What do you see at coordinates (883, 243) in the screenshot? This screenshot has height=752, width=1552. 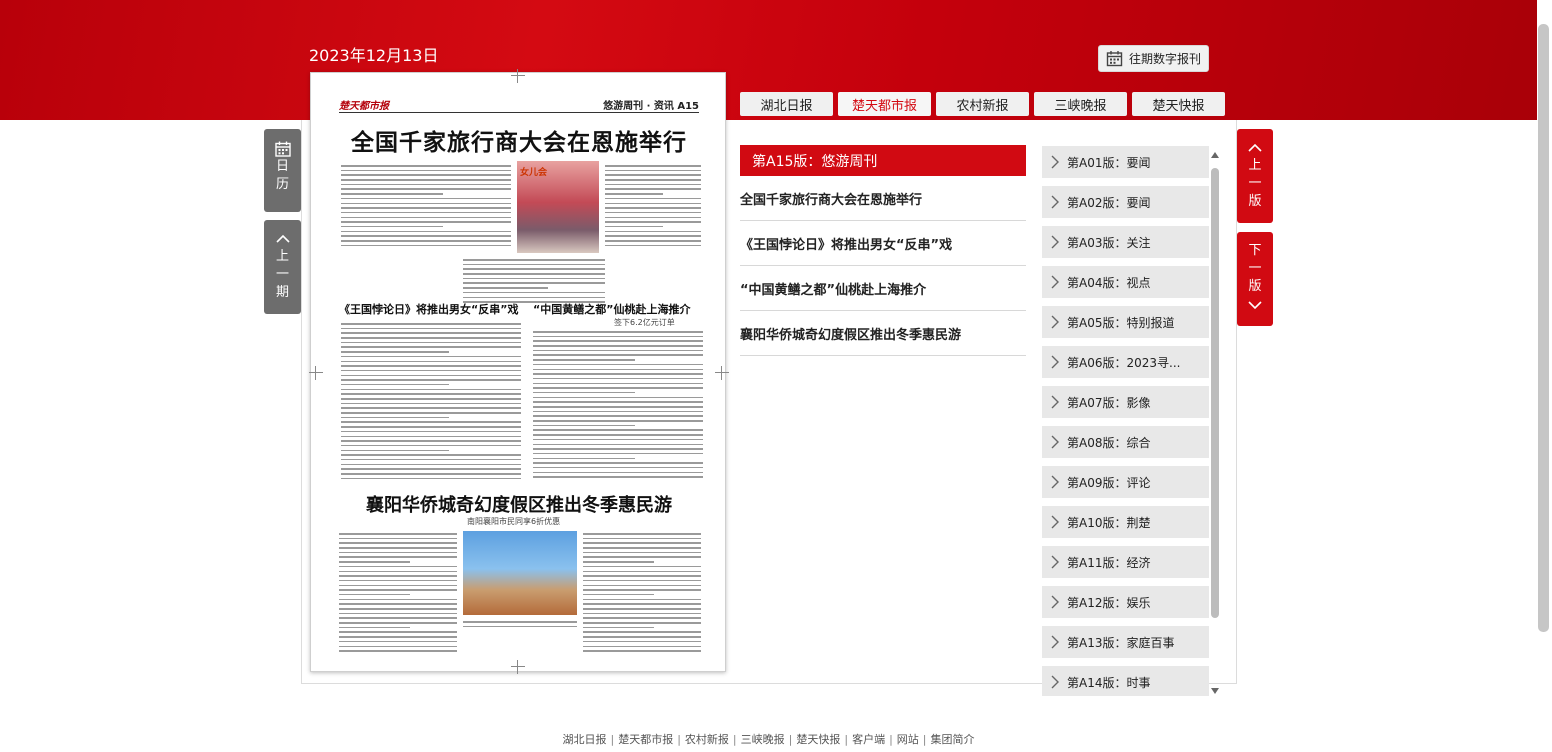 I see `article-link: 《王国悖论日》将推出男女“反串”戏` at bounding box center [883, 243].